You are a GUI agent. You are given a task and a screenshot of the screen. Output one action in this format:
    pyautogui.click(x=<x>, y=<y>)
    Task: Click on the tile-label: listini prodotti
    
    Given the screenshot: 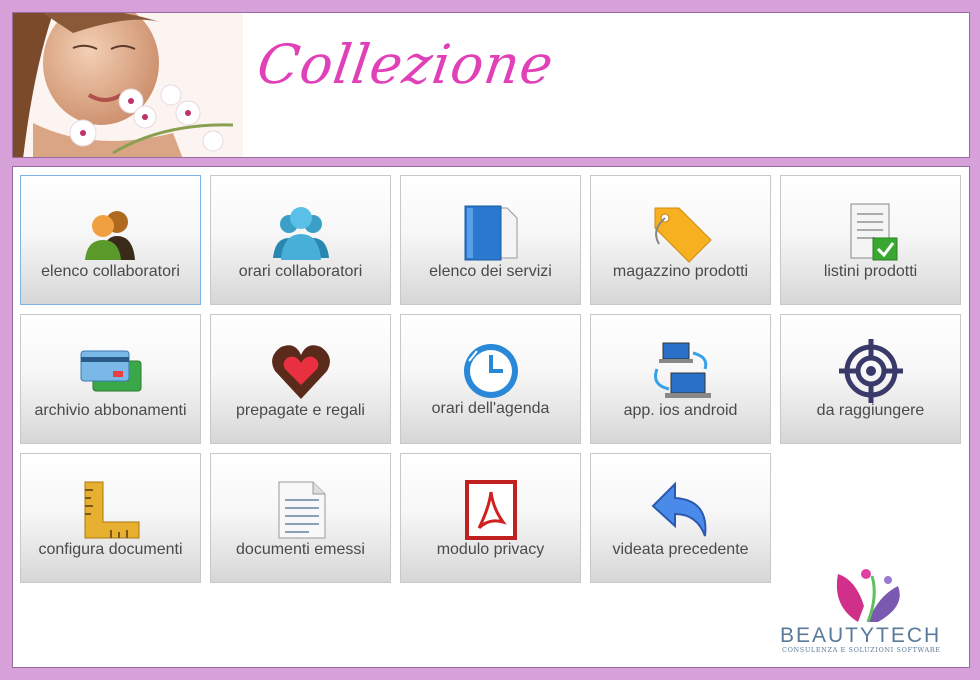 What is the action you would take?
    pyautogui.click(x=870, y=271)
    